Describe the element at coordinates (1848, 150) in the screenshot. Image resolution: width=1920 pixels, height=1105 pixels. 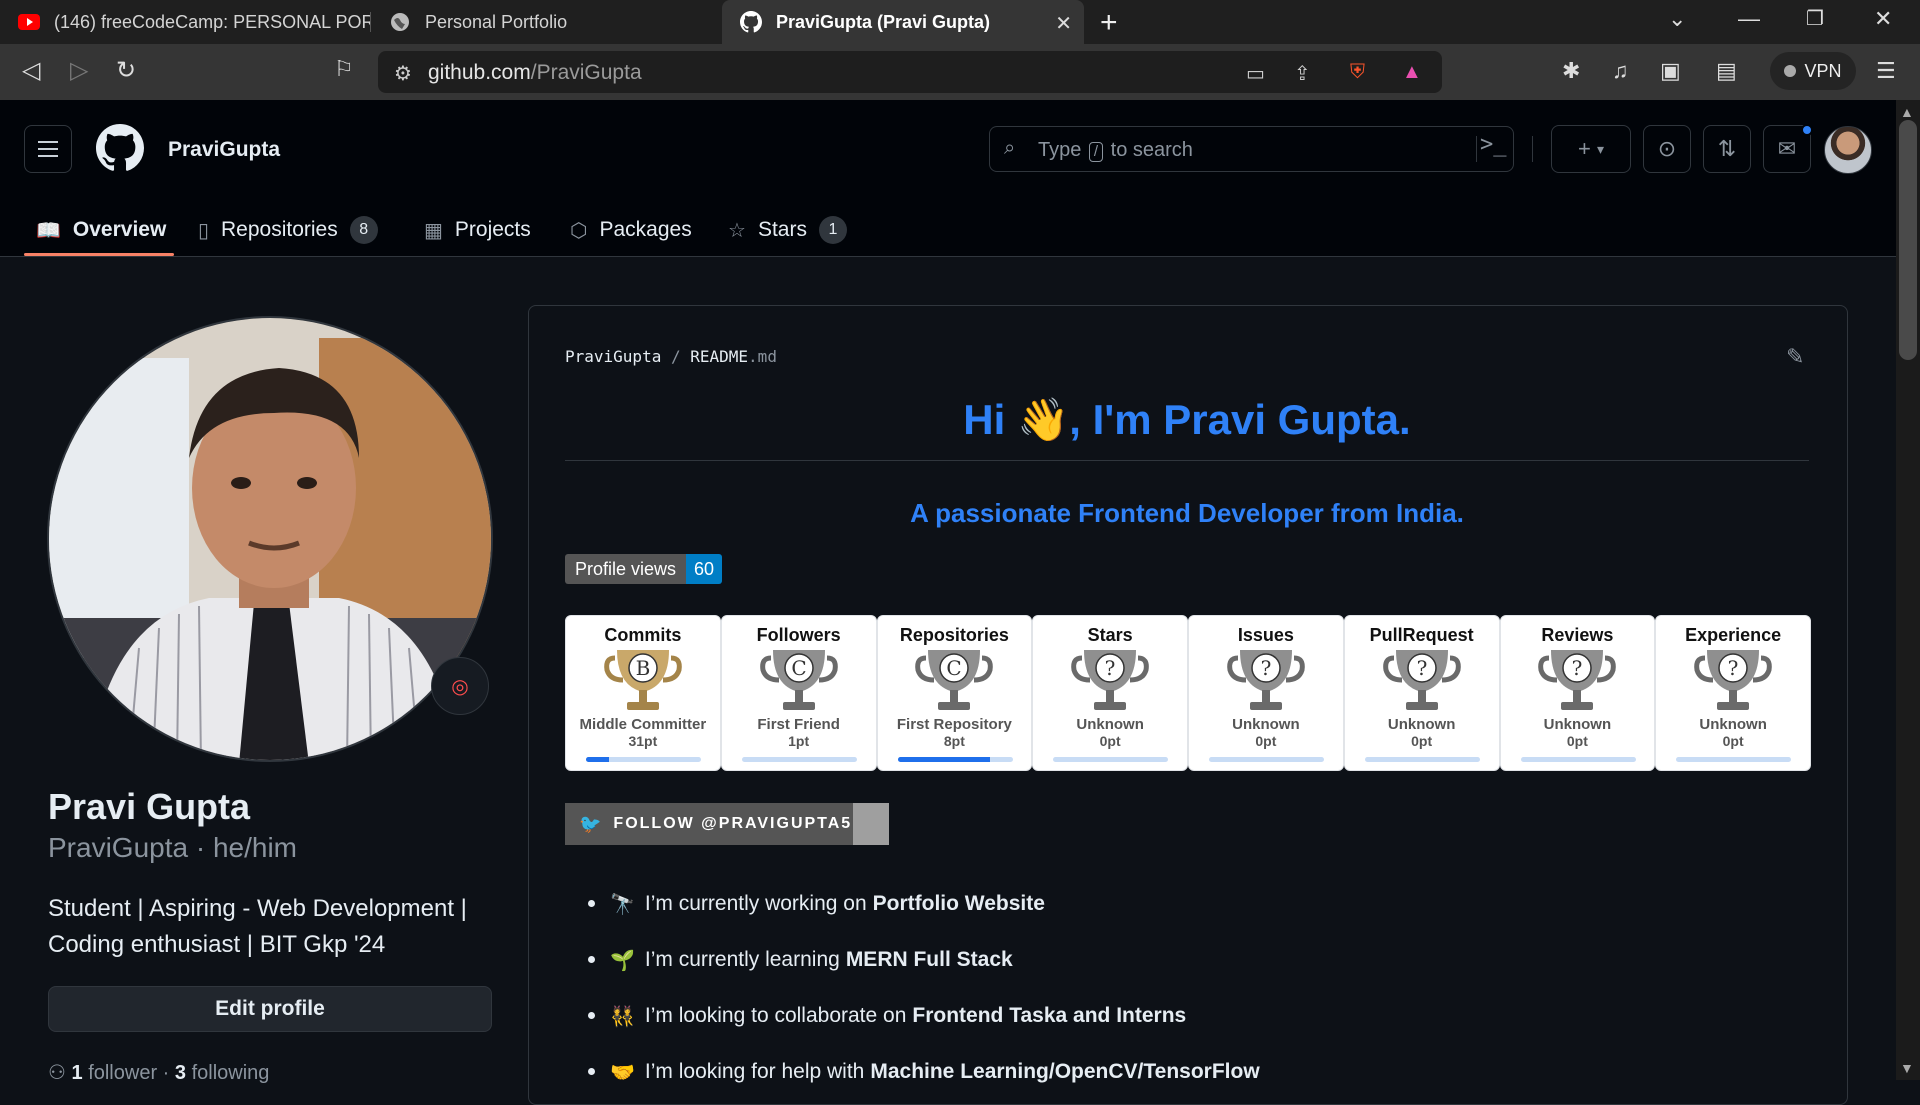
I see `avatar` at that location.